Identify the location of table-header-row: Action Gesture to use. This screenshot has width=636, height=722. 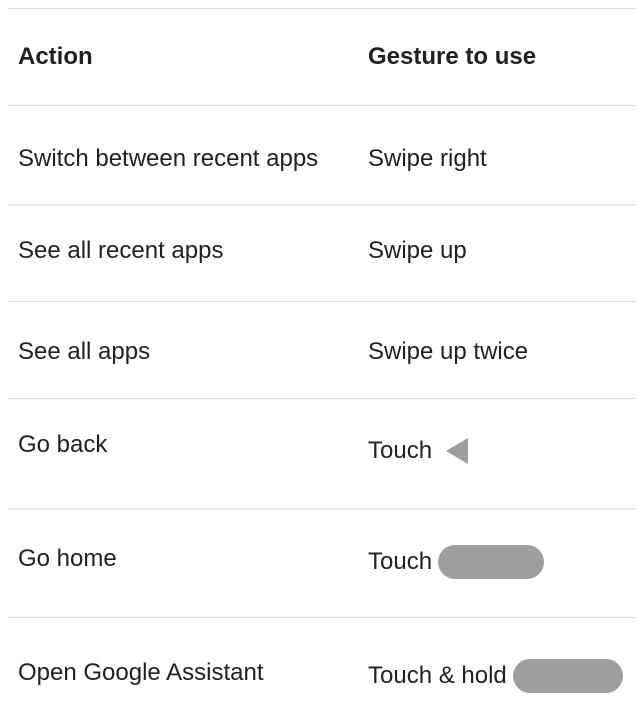
(322, 57).